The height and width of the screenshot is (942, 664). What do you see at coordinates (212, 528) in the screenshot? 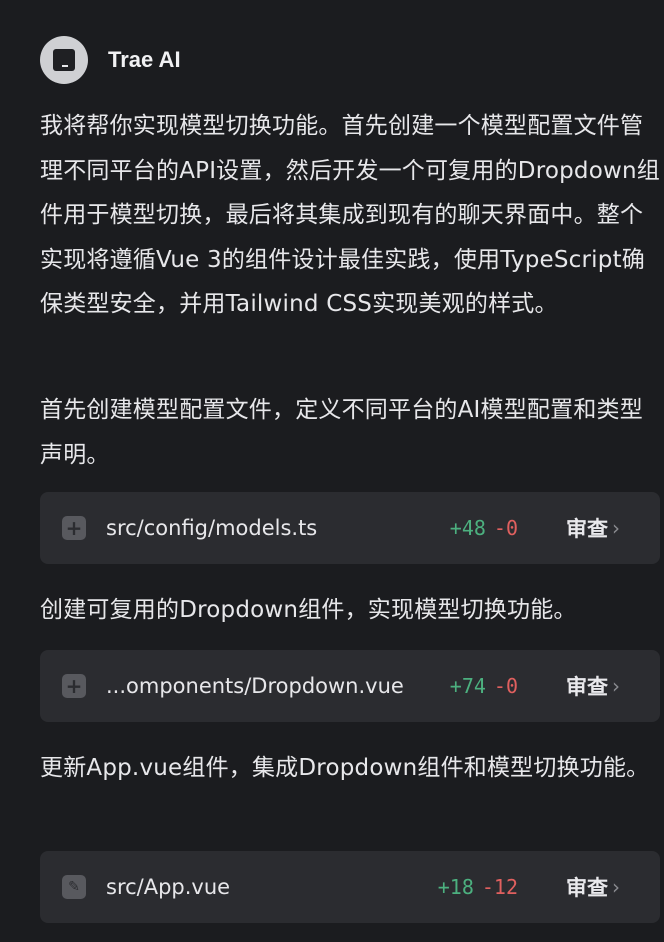
I see `file-name: src/config/models.ts` at bounding box center [212, 528].